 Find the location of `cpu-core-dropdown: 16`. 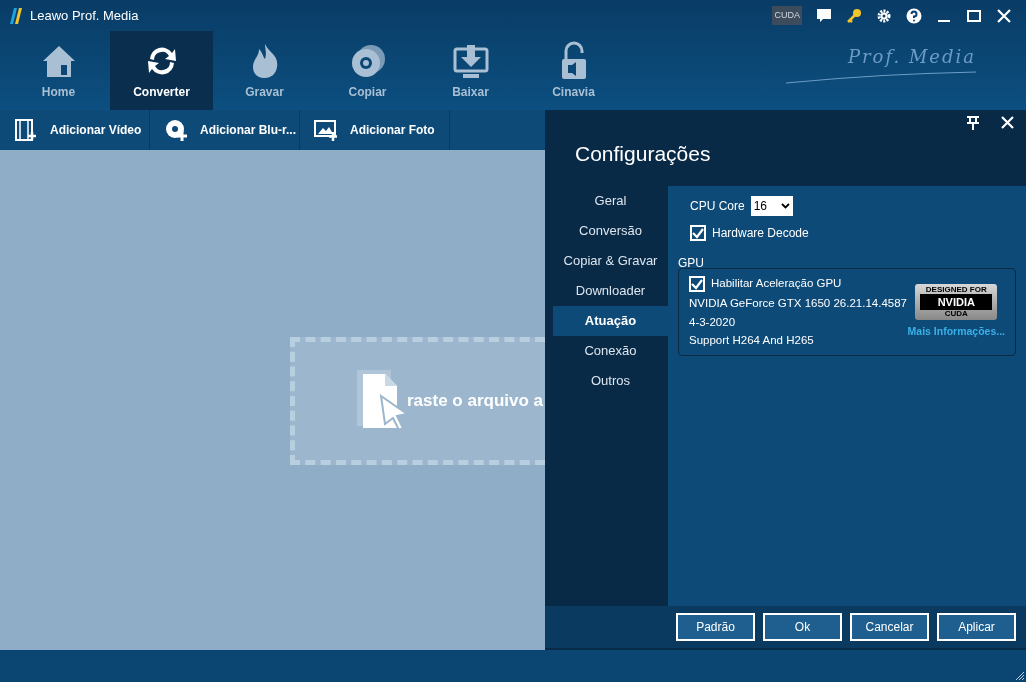

cpu-core-dropdown: 16 is located at coordinates (771, 206).